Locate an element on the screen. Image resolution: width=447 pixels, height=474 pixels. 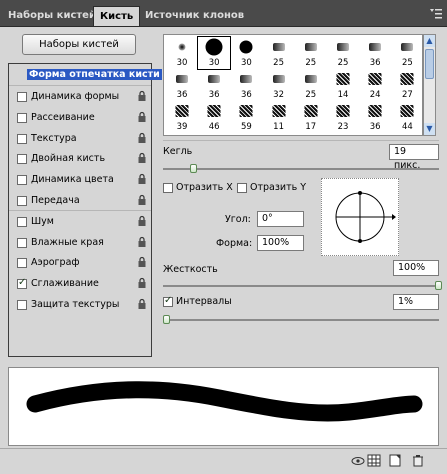
brush-tip-size: 36 is located at coordinates (375, 127).